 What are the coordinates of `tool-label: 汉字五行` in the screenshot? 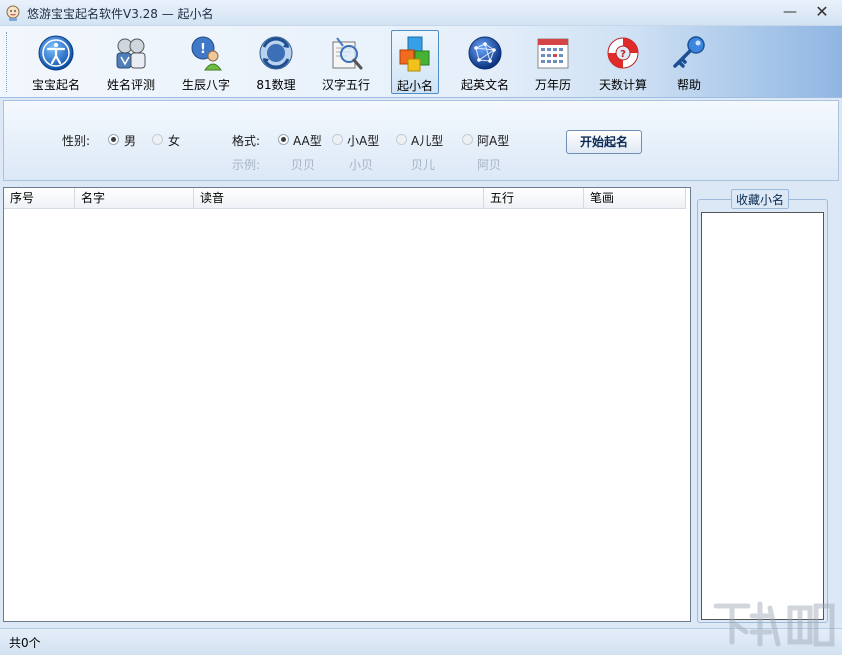 It's located at (345, 85).